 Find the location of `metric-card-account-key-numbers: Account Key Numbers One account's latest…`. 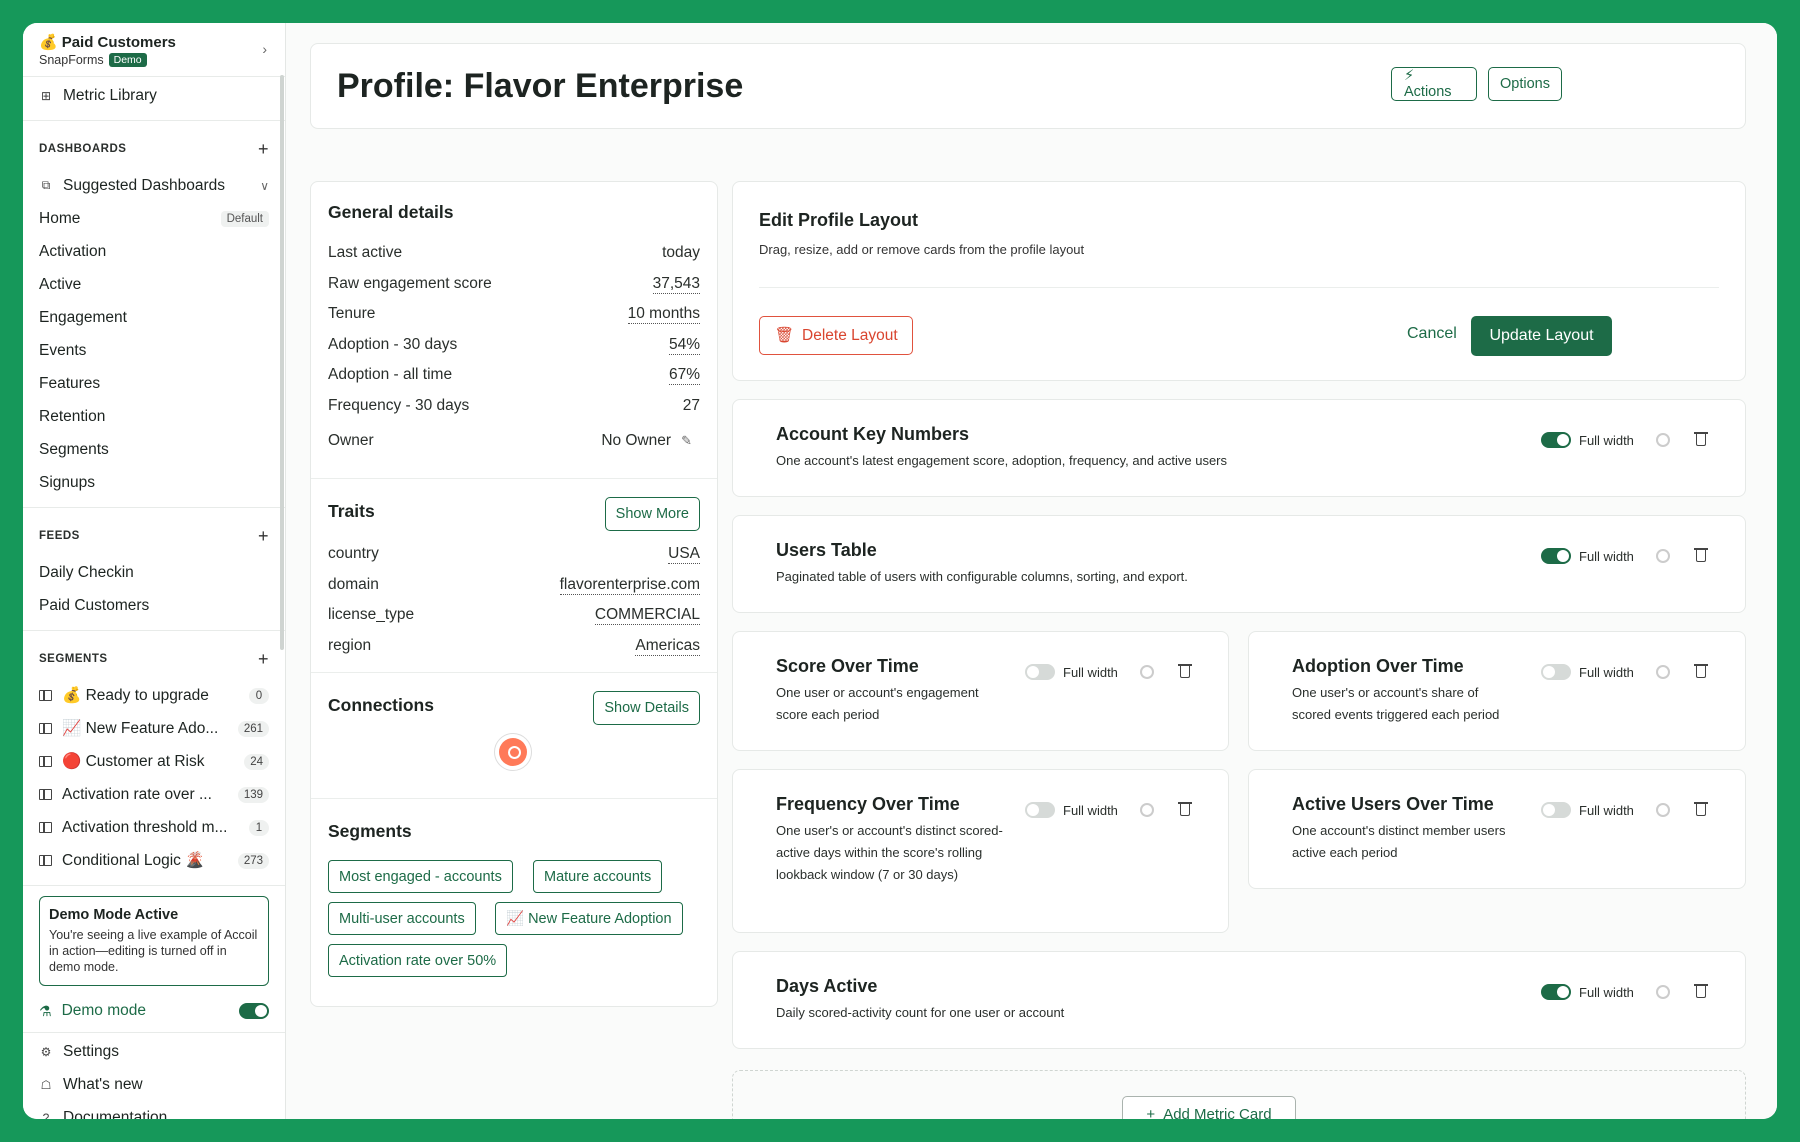

metric-card-account-key-numbers: Account Key Numbers One account's latest… is located at coordinates (1239, 448).